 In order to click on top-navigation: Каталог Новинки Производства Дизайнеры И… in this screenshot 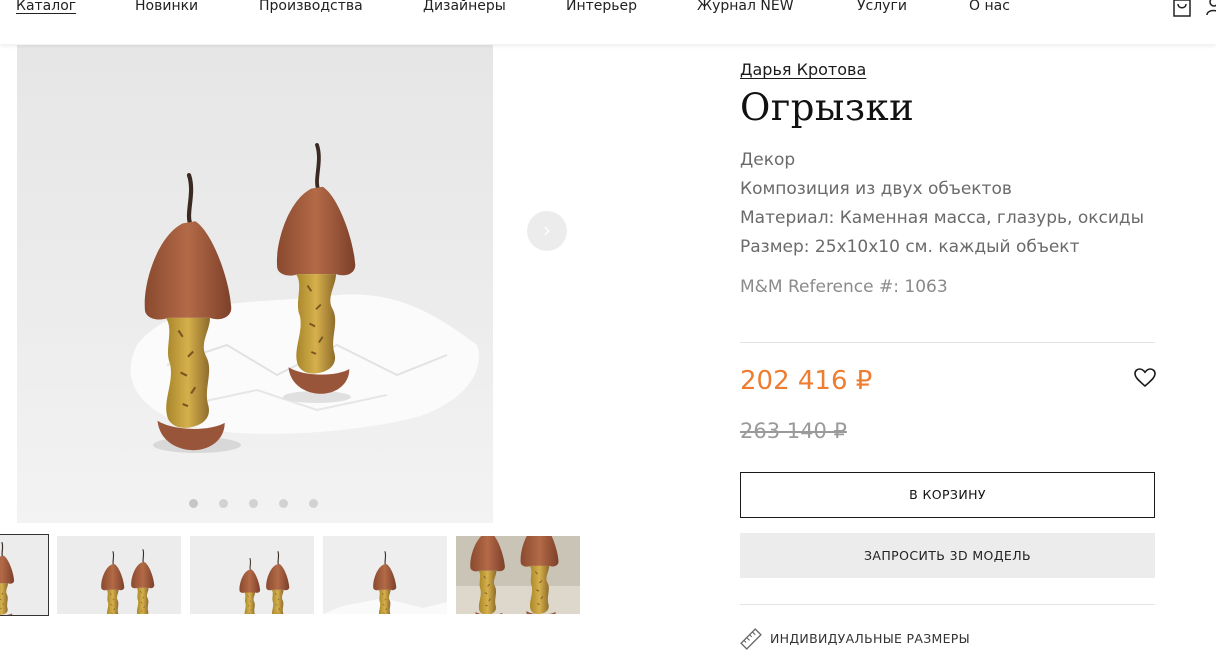, I will do `click(608, 22)`.